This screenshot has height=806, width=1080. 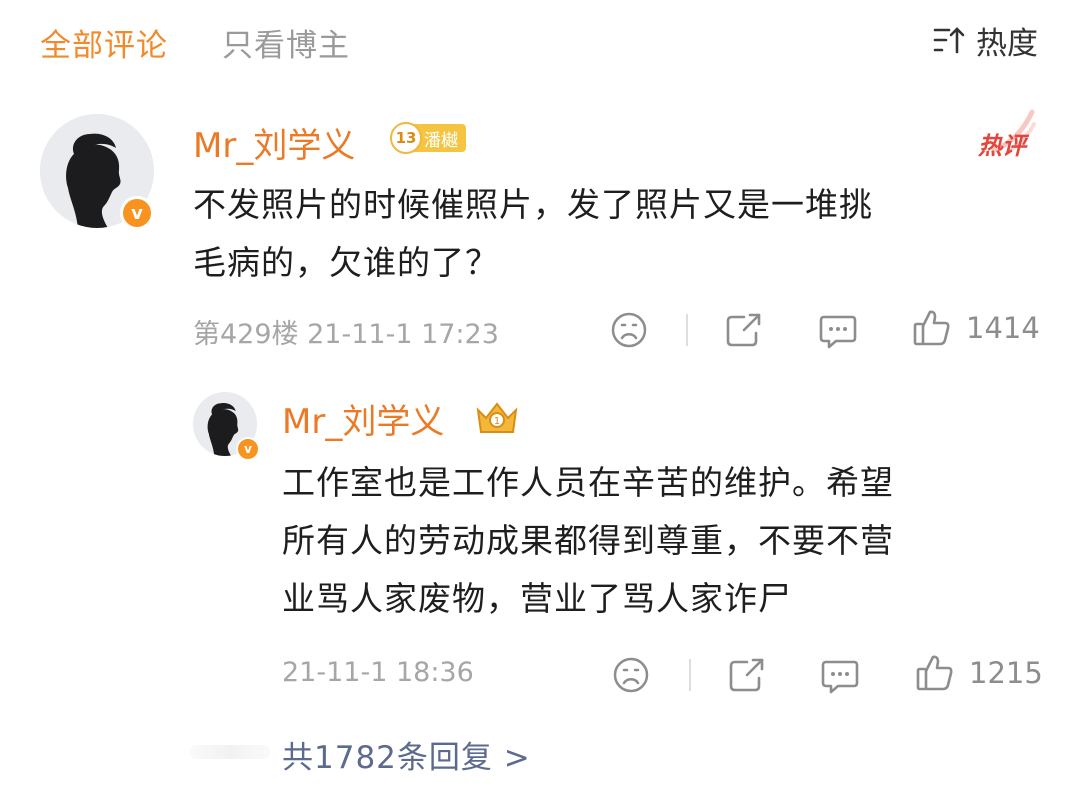 I want to click on comment-text-line: 毛病的，欠谁的了？, so click(x=346, y=262).